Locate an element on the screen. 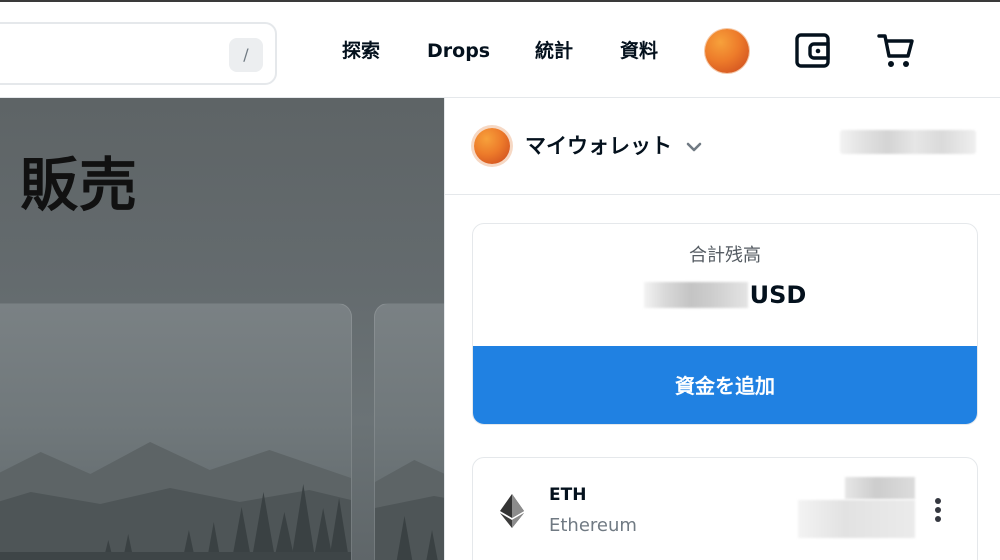 The height and width of the screenshot is (560, 1000). token-balance-usd-redacted is located at coordinates (856, 519).